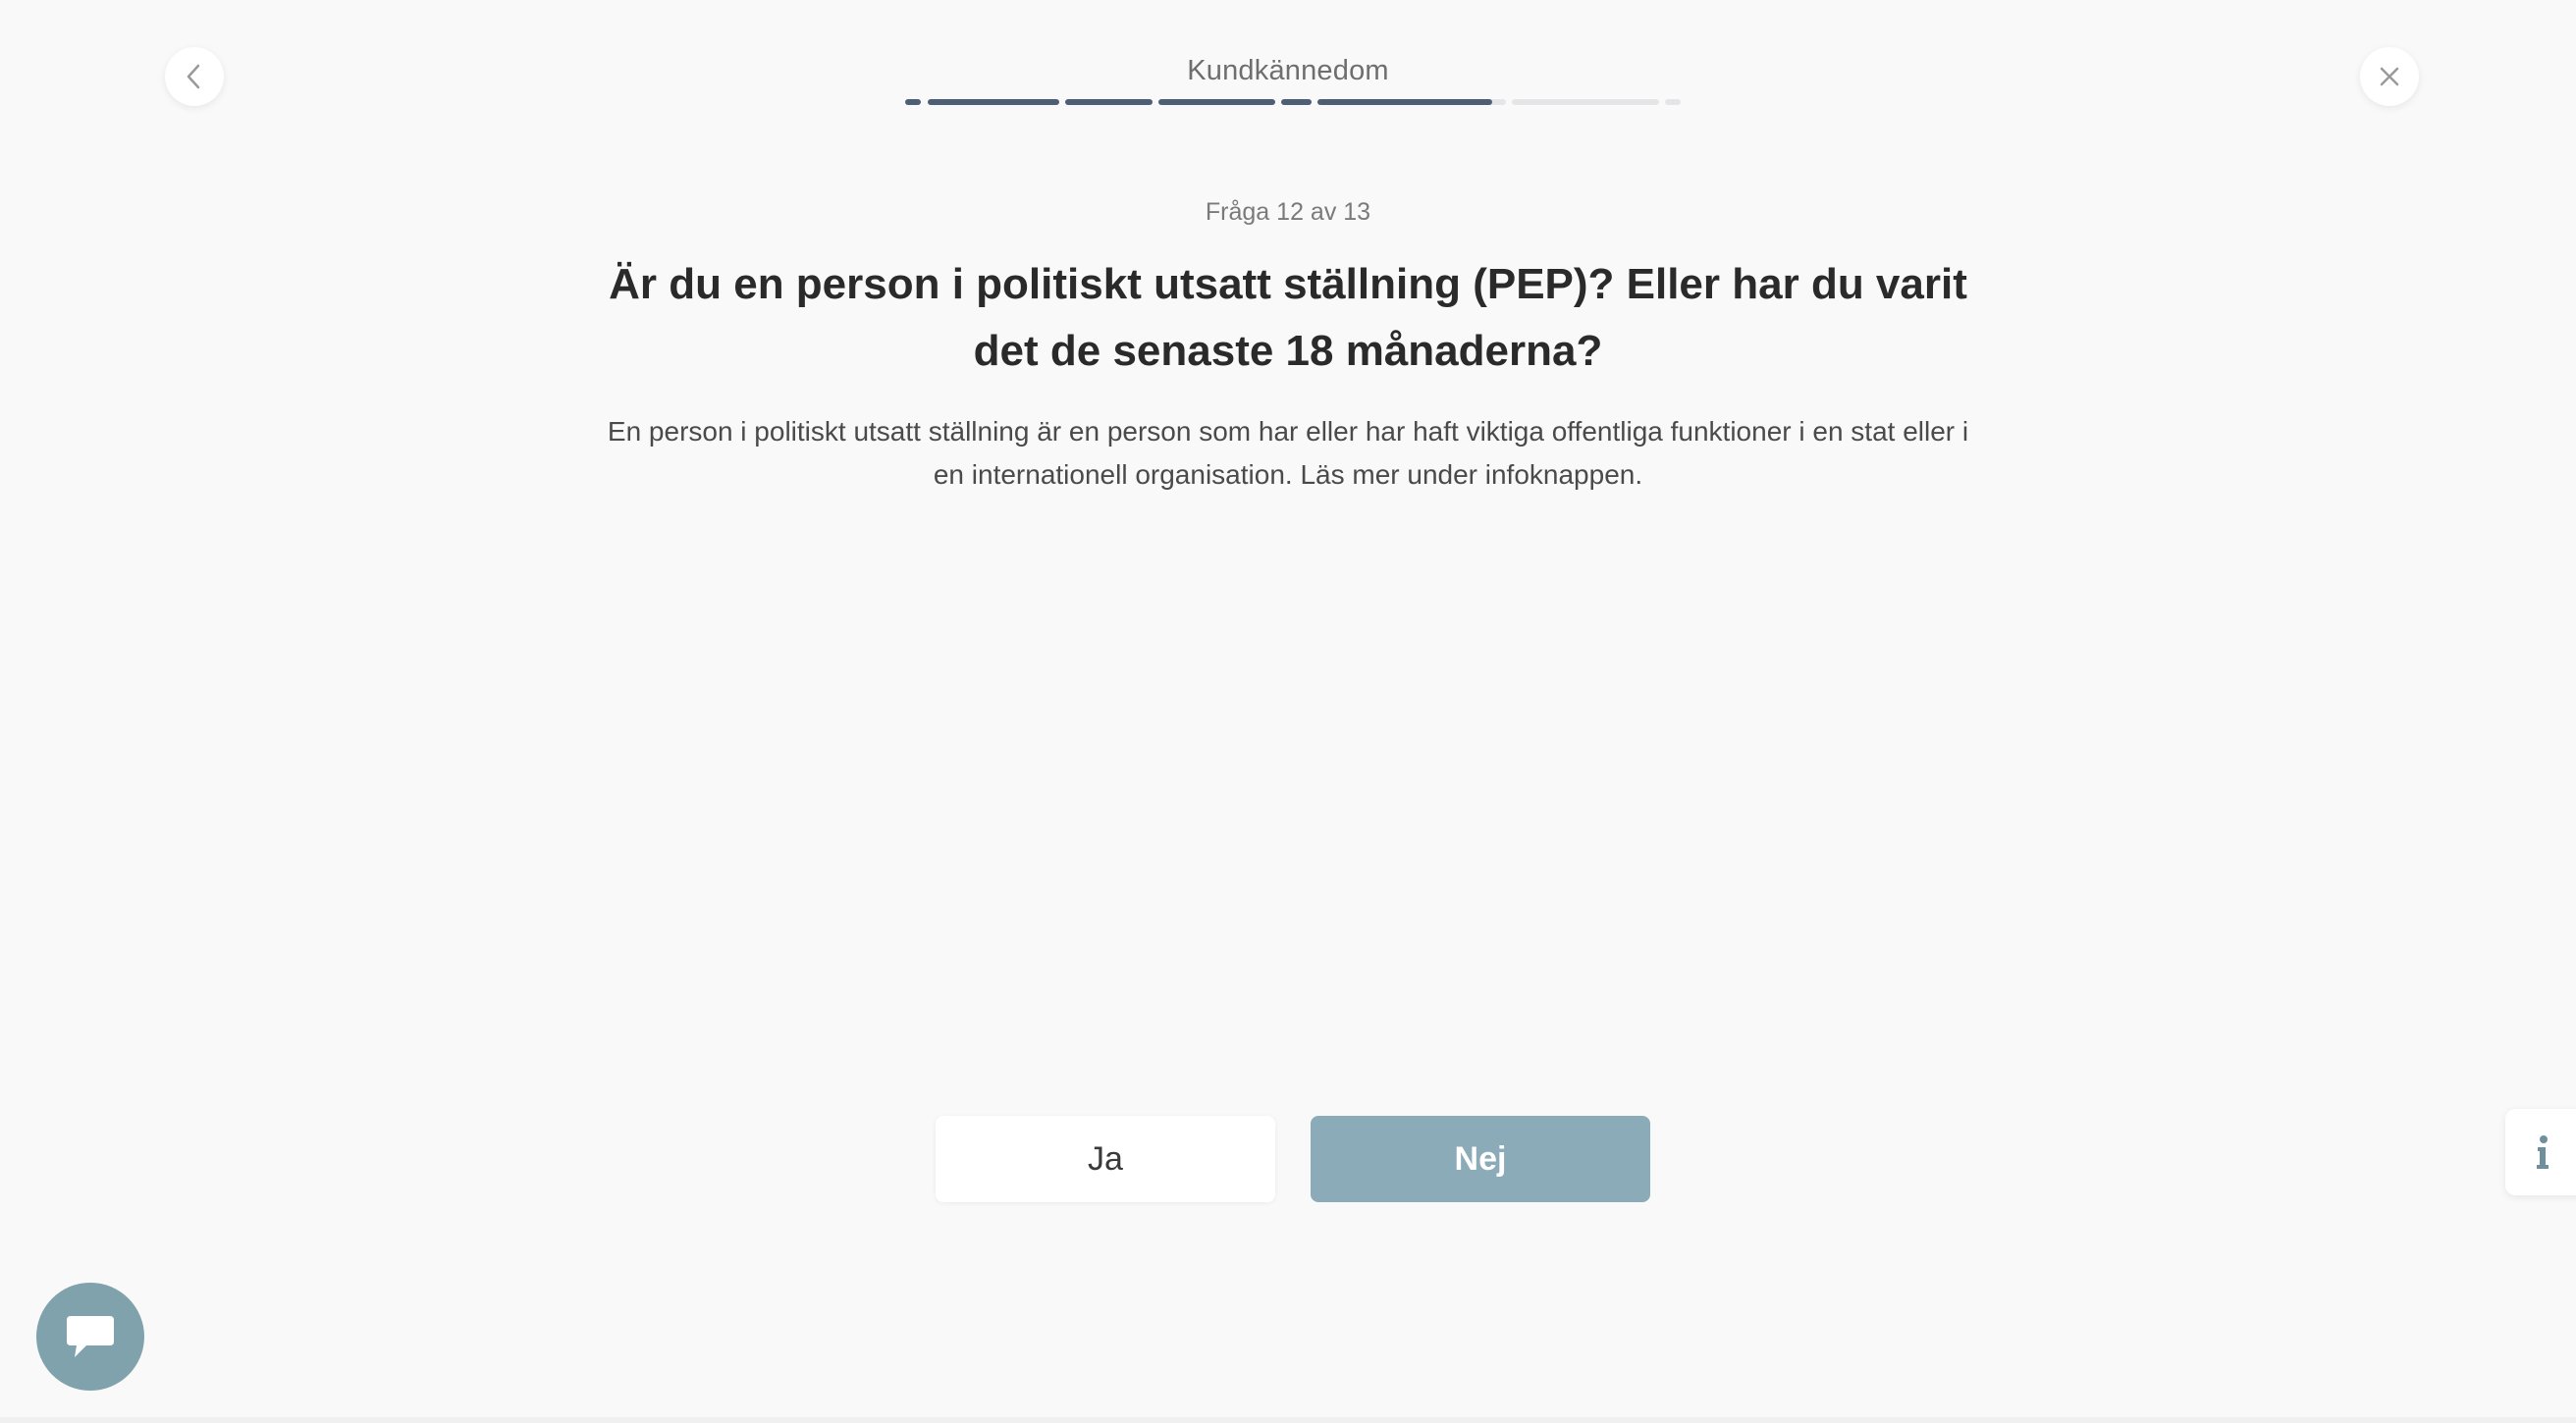 The width and height of the screenshot is (2576, 1423). I want to click on progress-bar, so click(1288, 102).